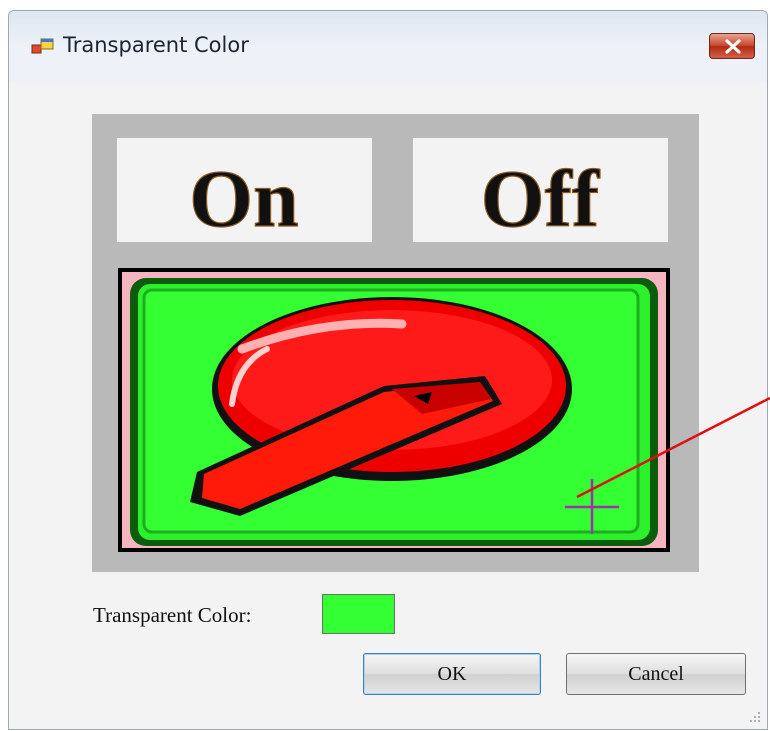 Image resolution: width=770 pixels, height=731 pixels. Describe the element at coordinates (358, 614) in the screenshot. I see `transparent-color-swatch` at that location.